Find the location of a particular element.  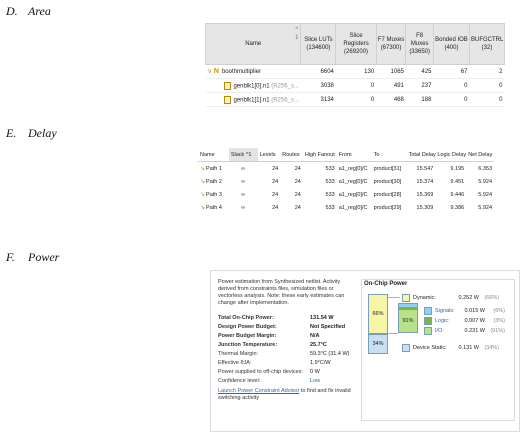

from-value: a1_reg[0]/C is located at coordinates (353, 181).